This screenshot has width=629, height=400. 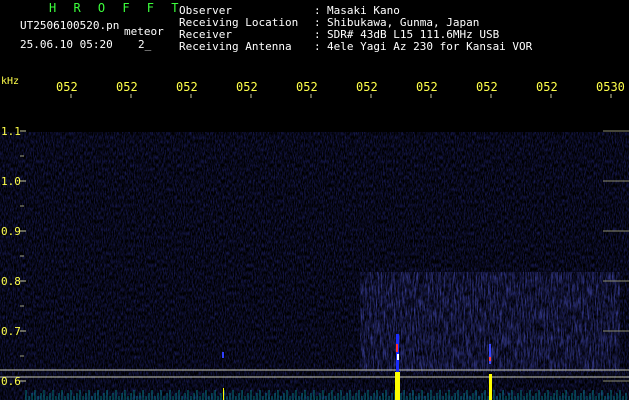 What do you see at coordinates (398, 357) in the screenshot?
I see `echo-core` at bounding box center [398, 357].